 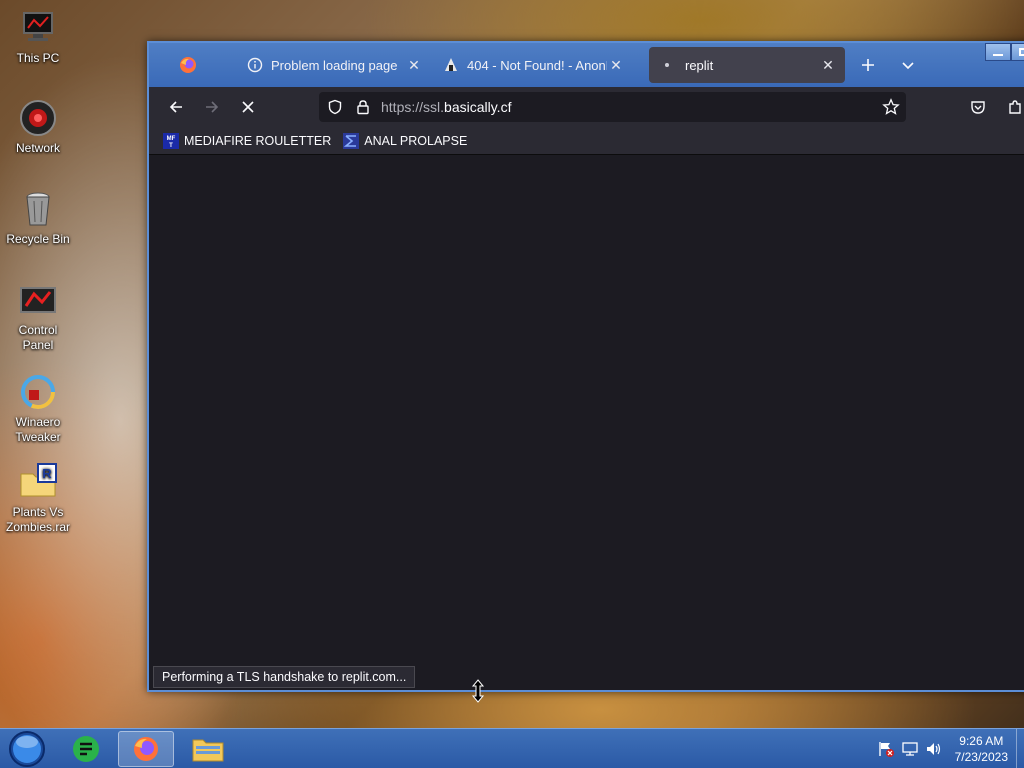 What do you see at coordinates (1020, 748) in the screenshot?
I see `show-desktop-button` at bounding box center [1020, 748].